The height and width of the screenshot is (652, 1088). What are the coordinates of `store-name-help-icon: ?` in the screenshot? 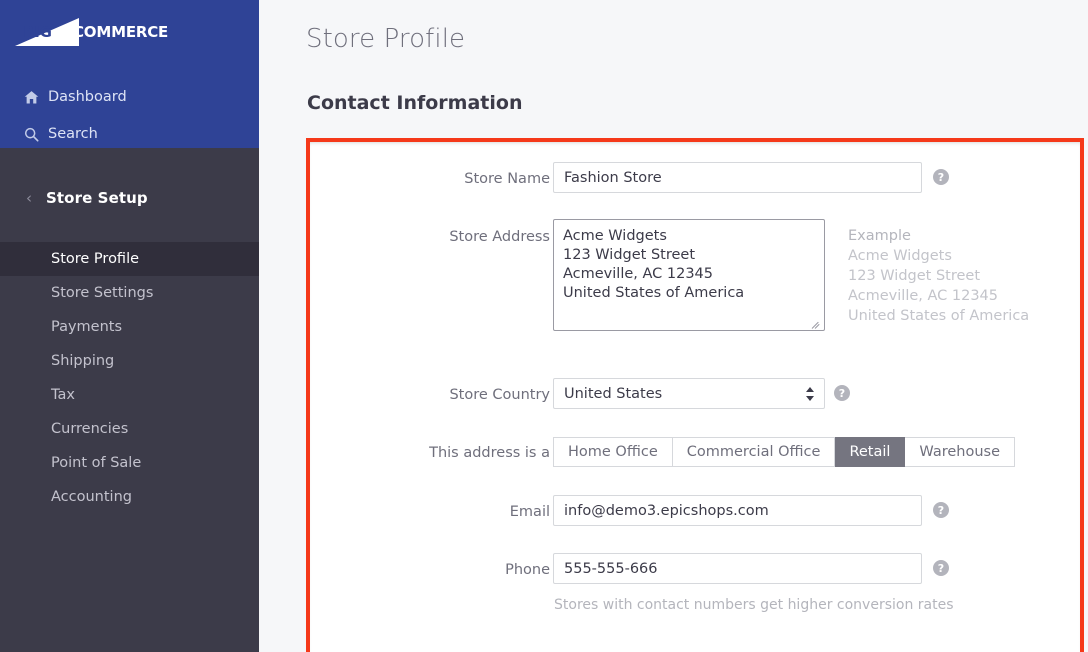 It's located at (941, 177).